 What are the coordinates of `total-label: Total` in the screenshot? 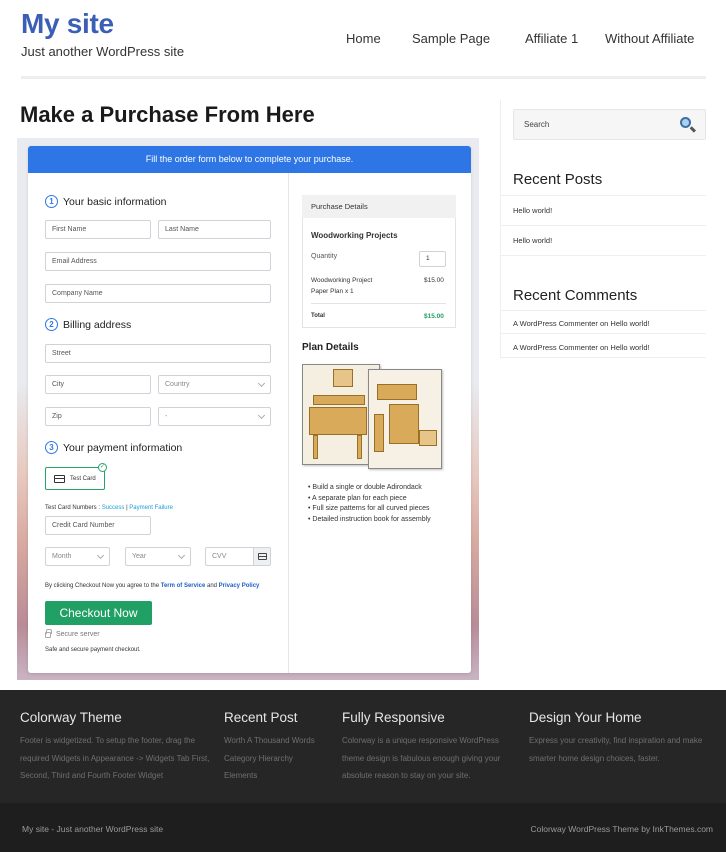 It's located at (318, 316).